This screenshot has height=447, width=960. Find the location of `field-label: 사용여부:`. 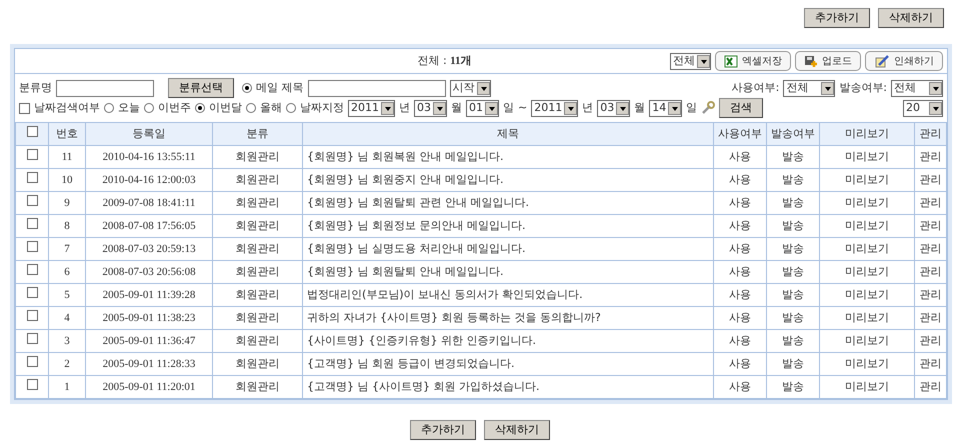

field-label: 사용여부: is located at coordinates (756, 88).